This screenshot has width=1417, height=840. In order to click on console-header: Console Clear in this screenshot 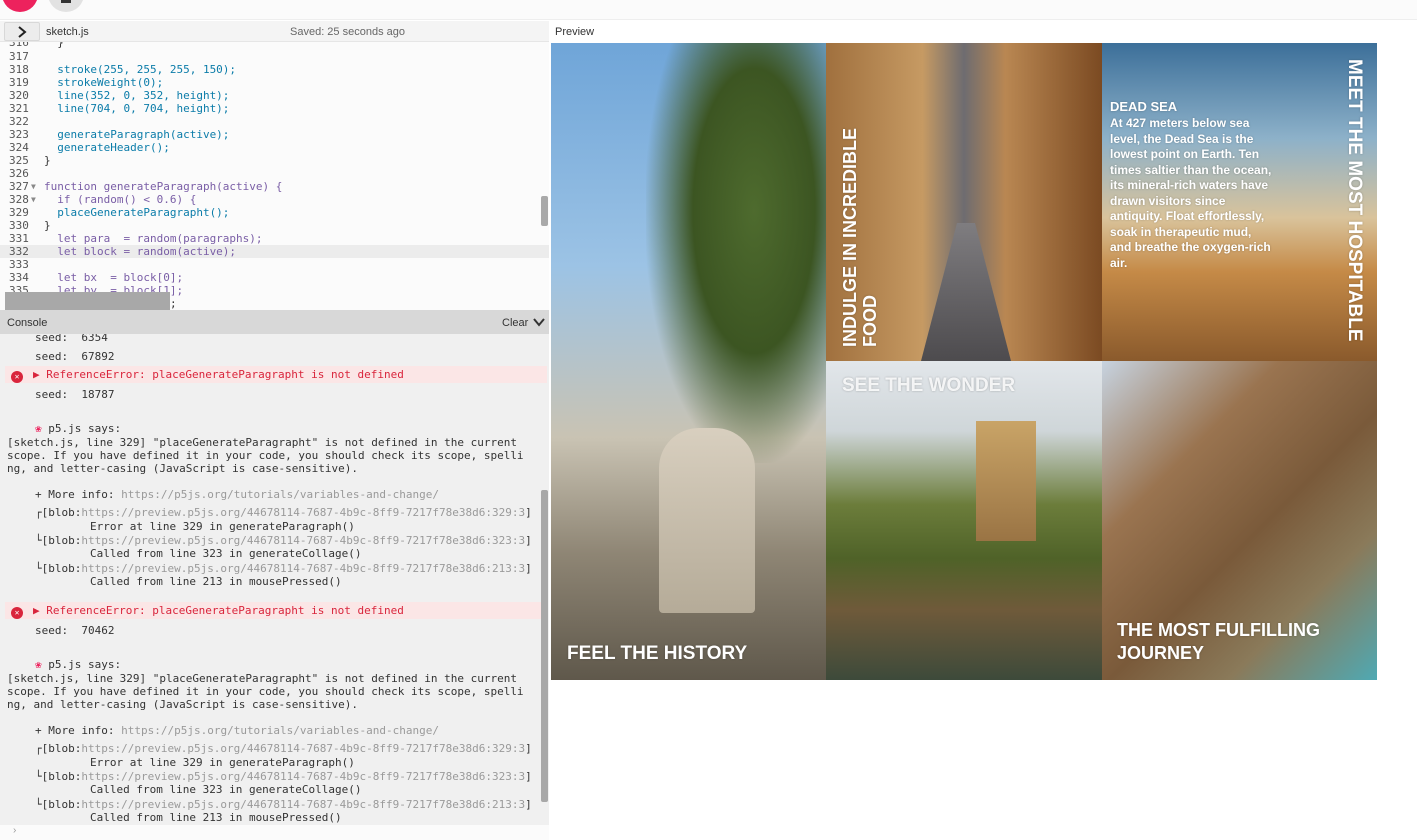, I will do `click(274, 322)`.